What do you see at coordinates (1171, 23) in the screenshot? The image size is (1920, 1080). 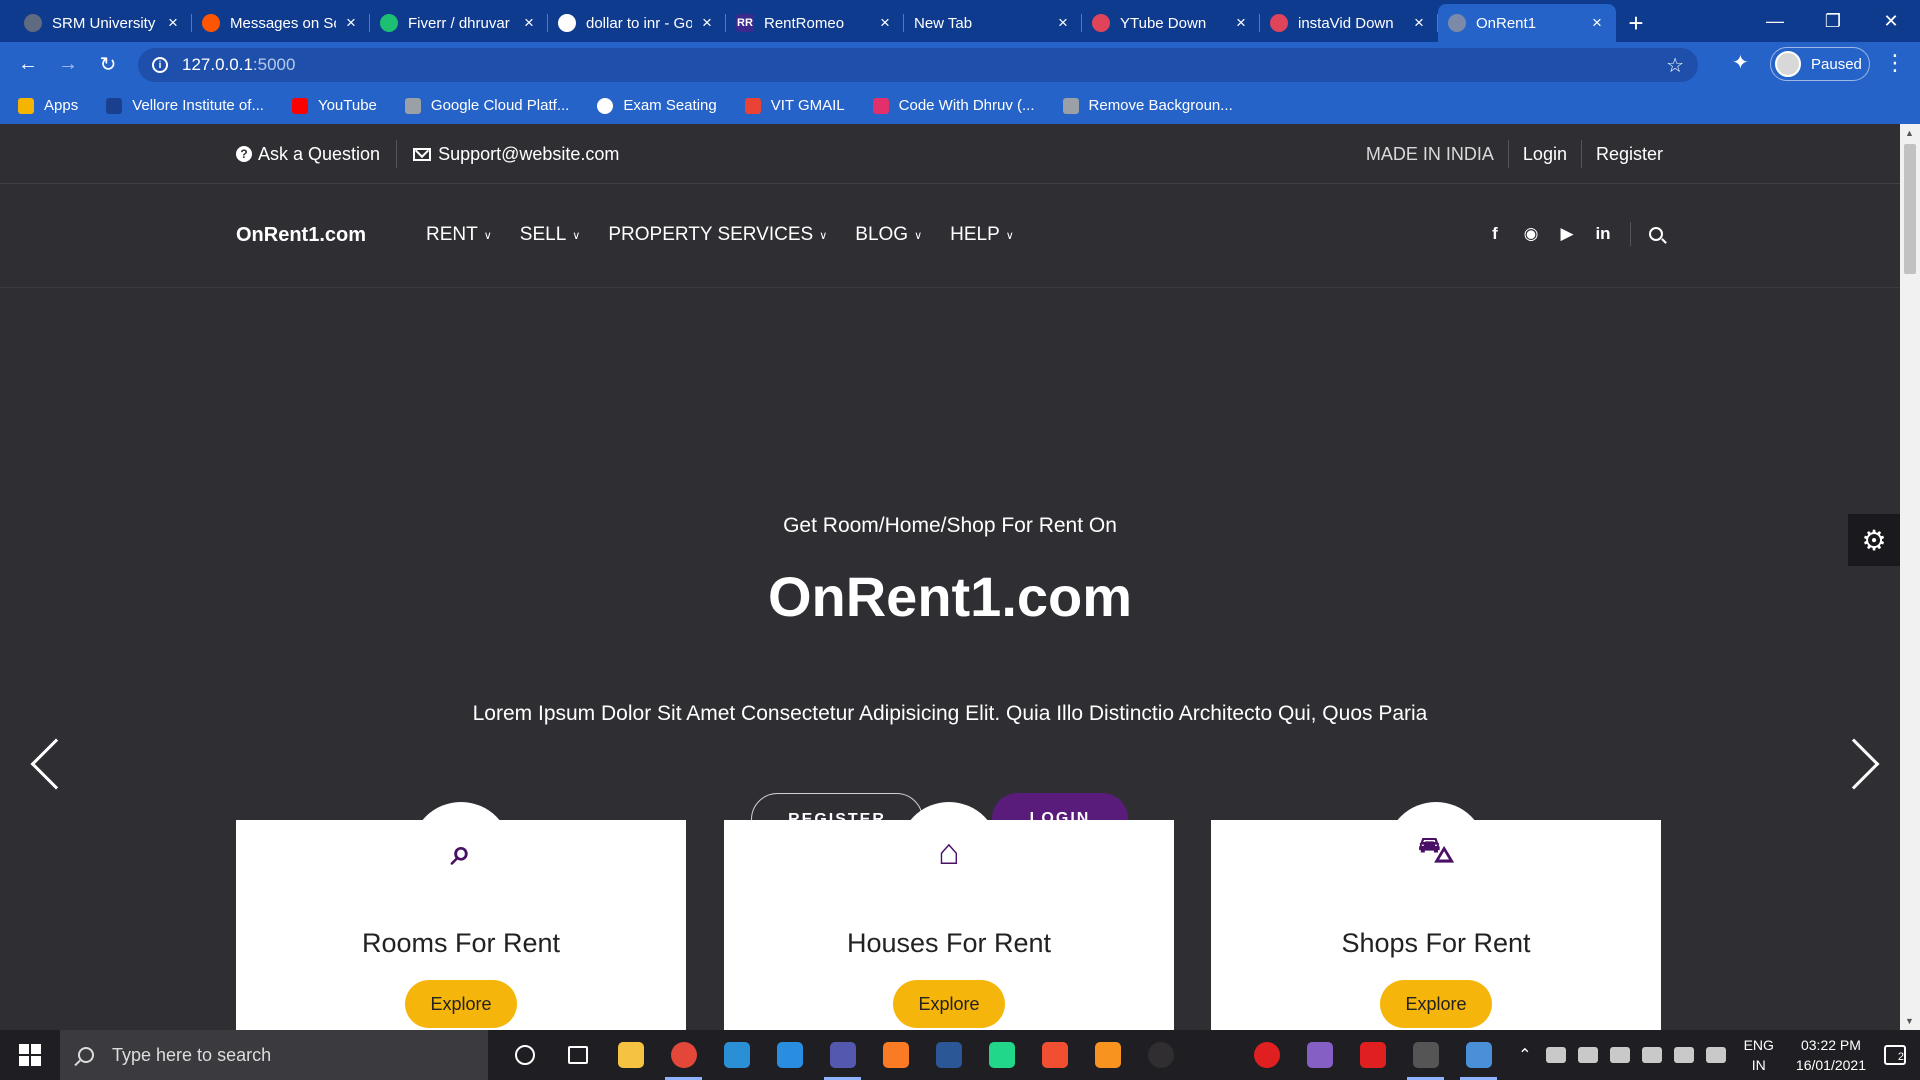 I see `browser-tab: YTube Down ×` at bounding box center [1171, 23].